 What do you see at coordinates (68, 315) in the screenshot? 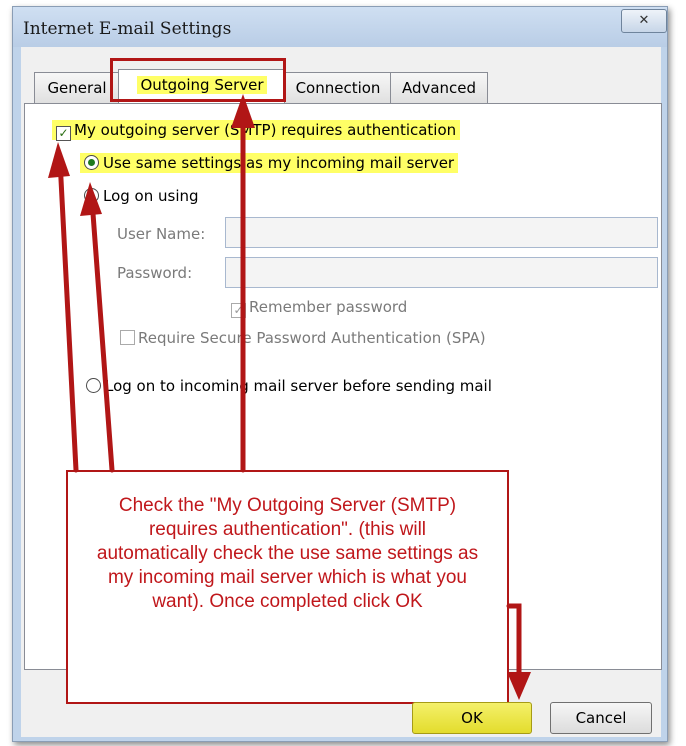
I see `arrow-to-checkbox` at bounding box center [68, 315].